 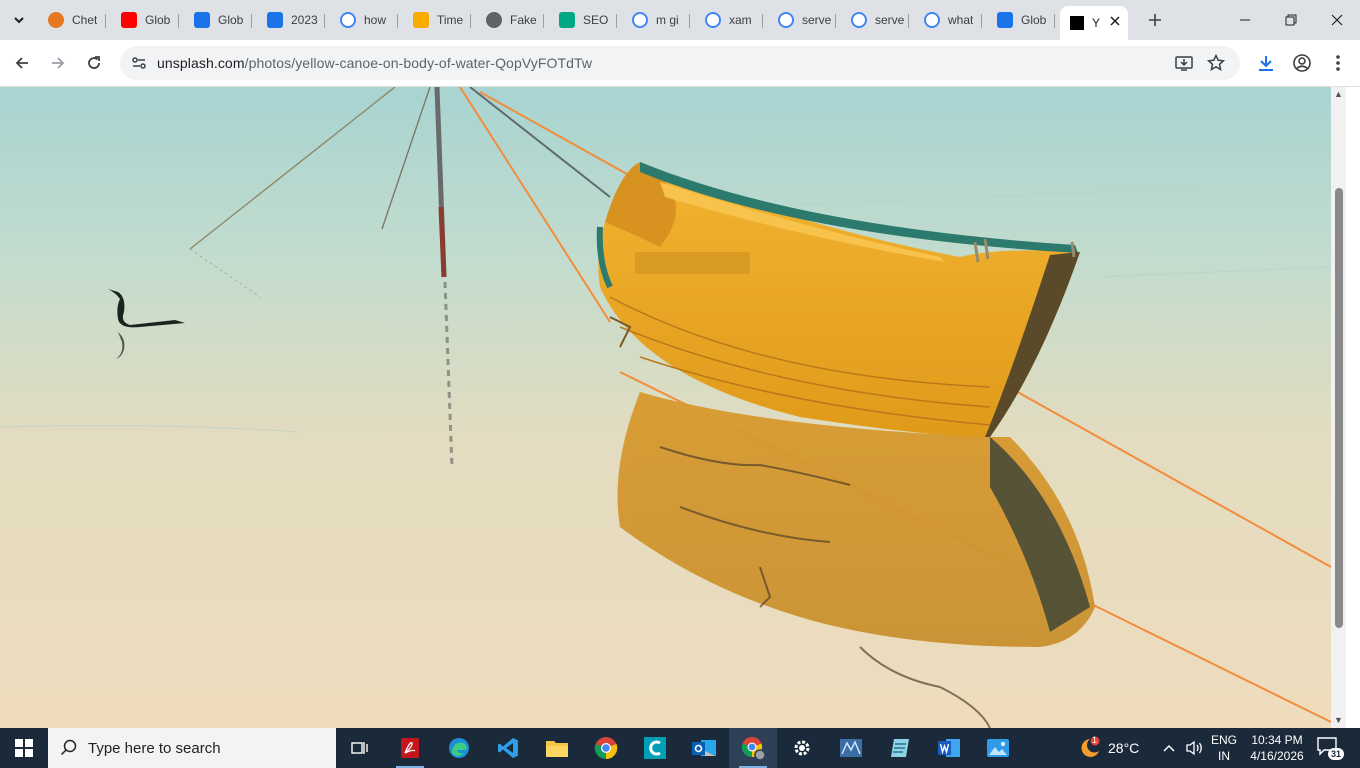 I want to click on region-code: IN, so click(x=1224, y=756).